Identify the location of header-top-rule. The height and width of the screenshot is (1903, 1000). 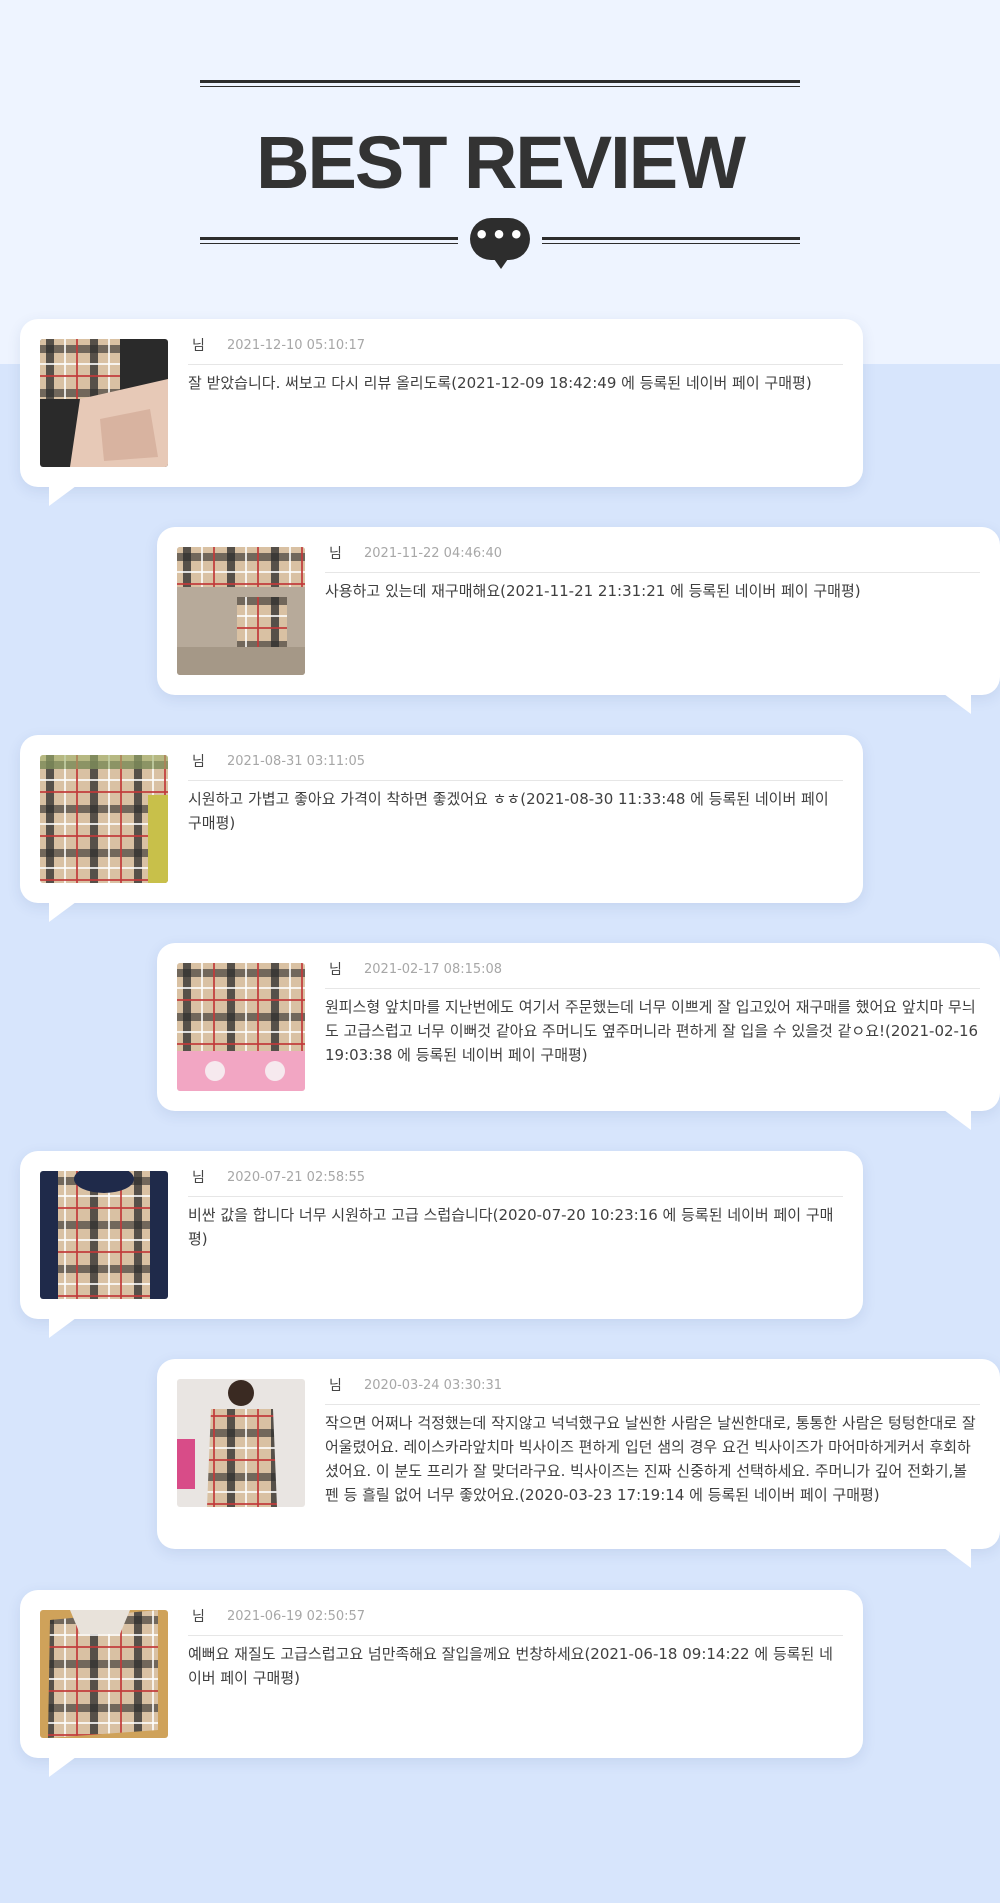
(500, 83).